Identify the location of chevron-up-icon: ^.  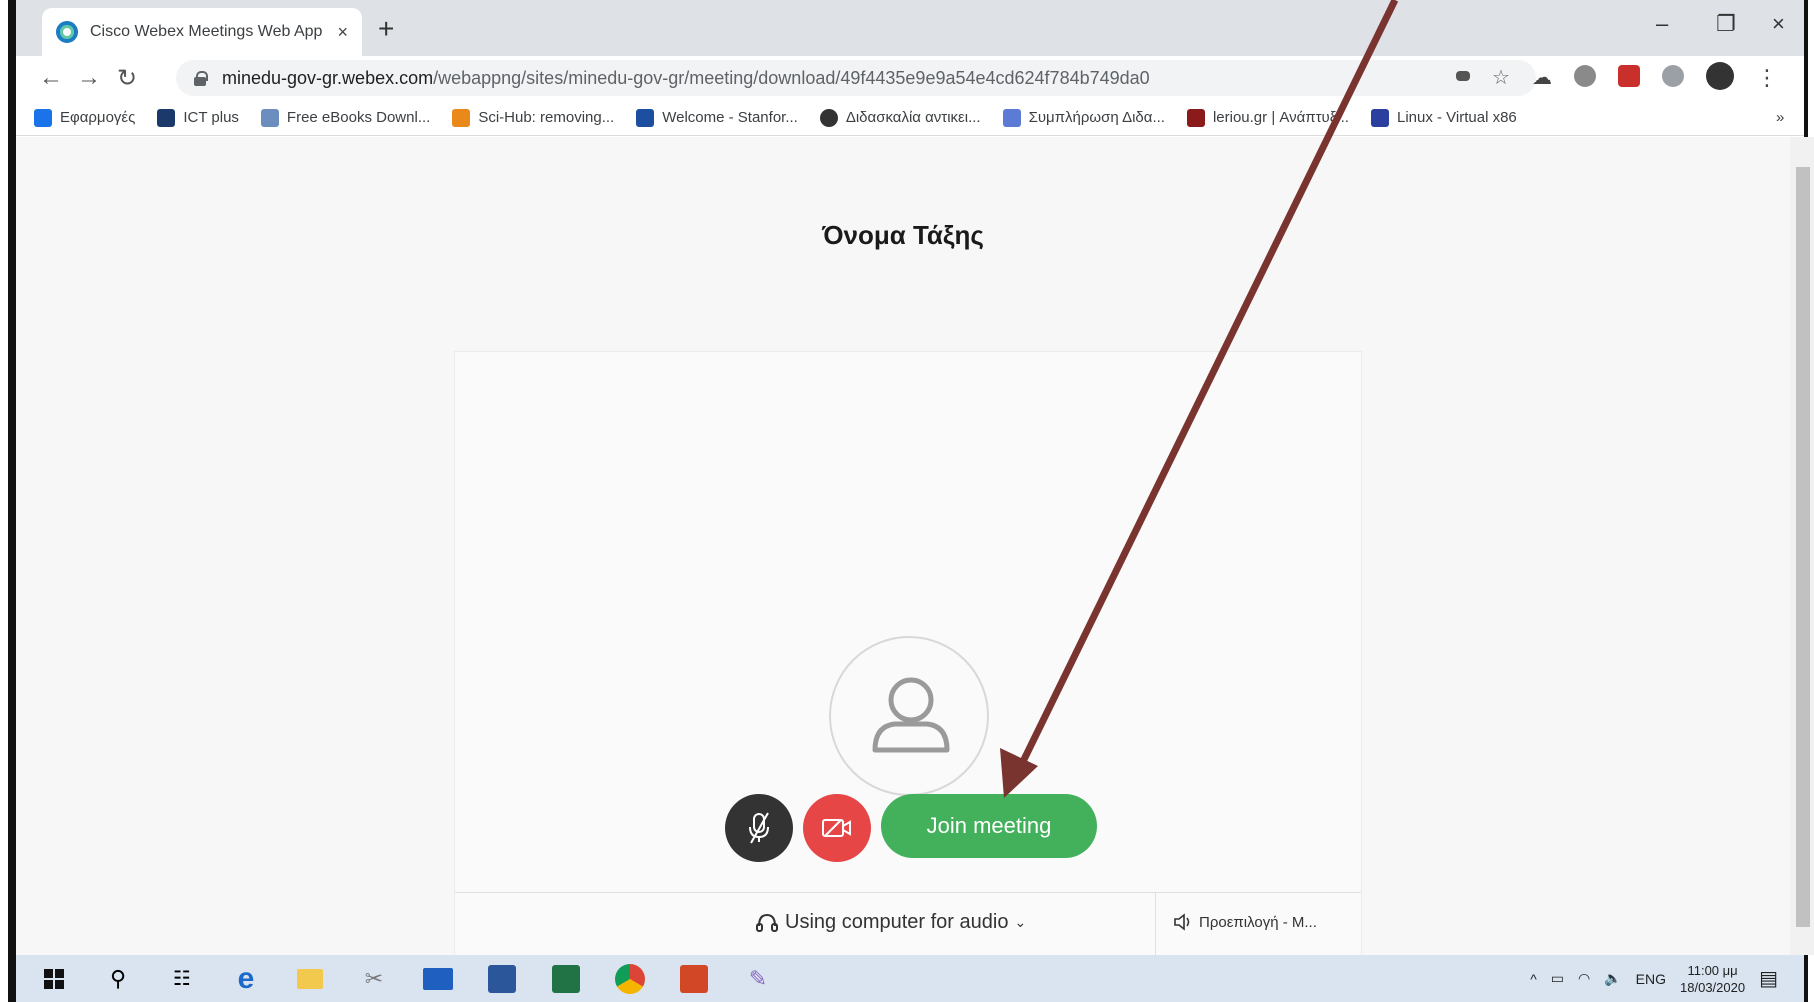
(1533, 979).